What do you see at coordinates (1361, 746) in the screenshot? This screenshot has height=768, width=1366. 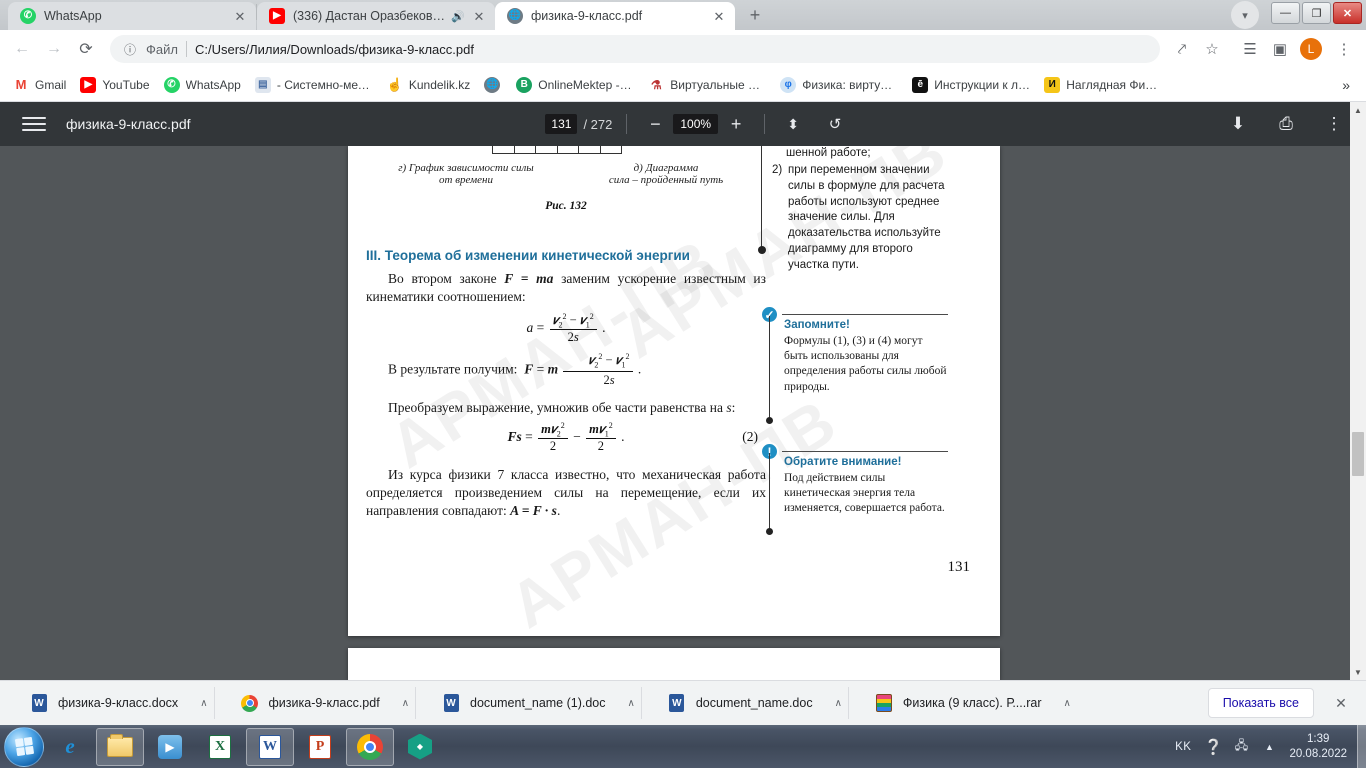 I see `show-desktop-button` at bounding box center [1361, 746].